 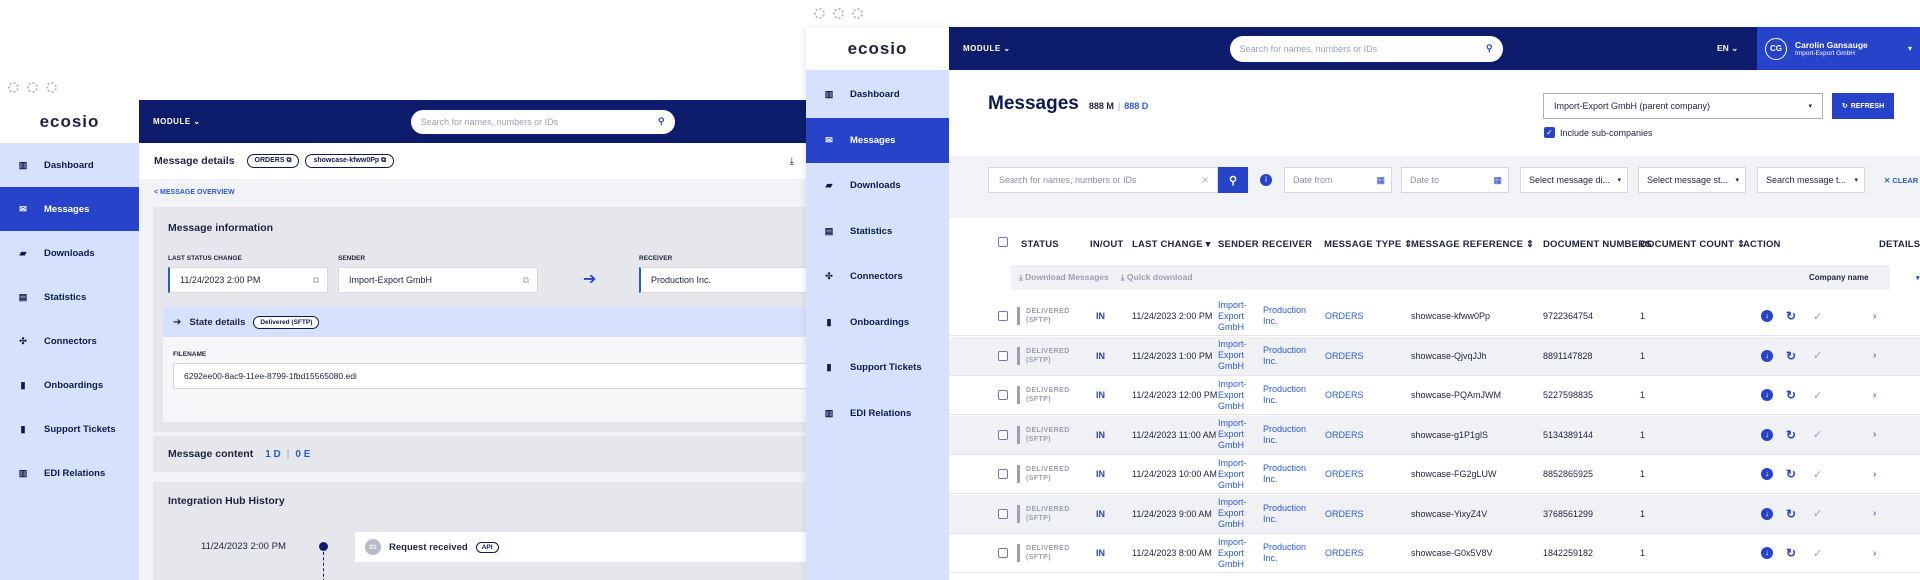 What do you see at coordinates (438, 280) in the screenshot?
I see `sender-field: Import-Export GmbH ⧉` at bounding box center [438, 280].